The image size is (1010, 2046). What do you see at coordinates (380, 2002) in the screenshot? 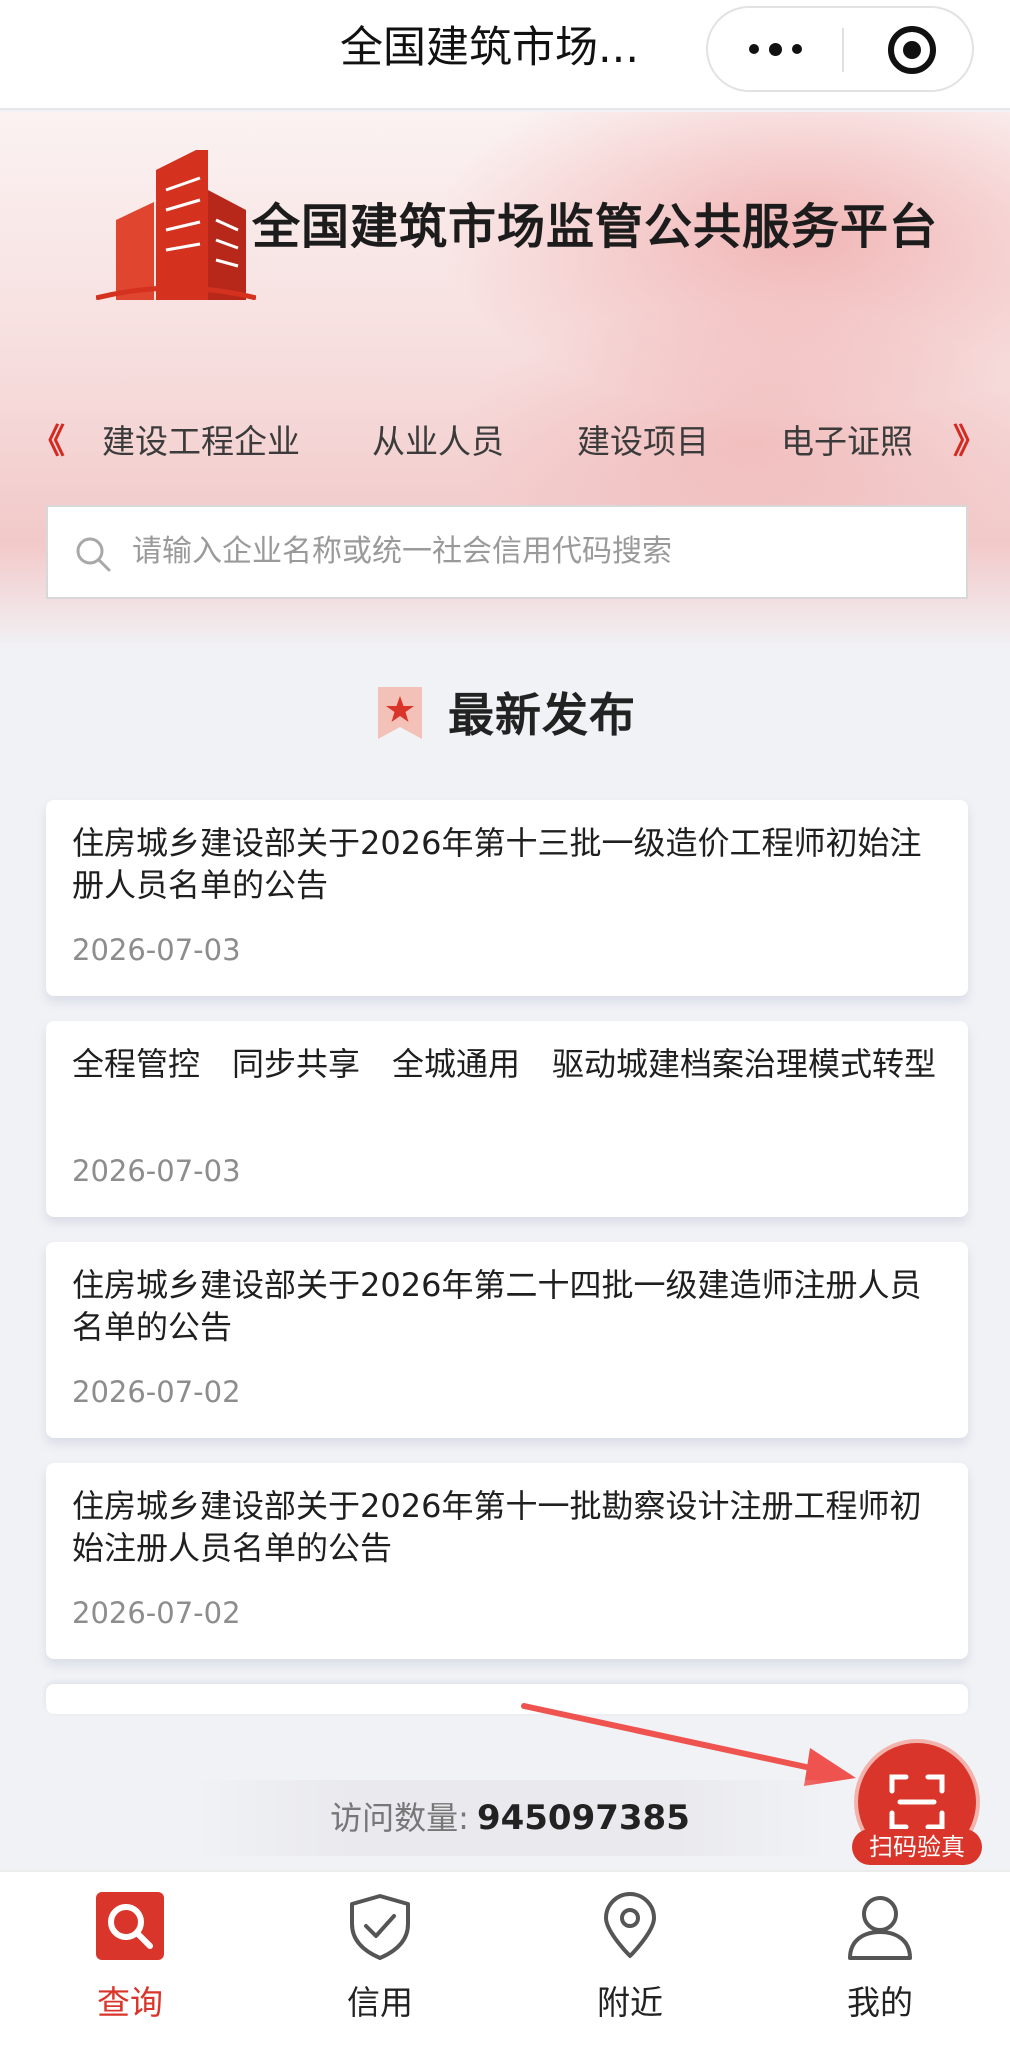
I see `tab-label: 信用` at bounding box center [380, 2002].